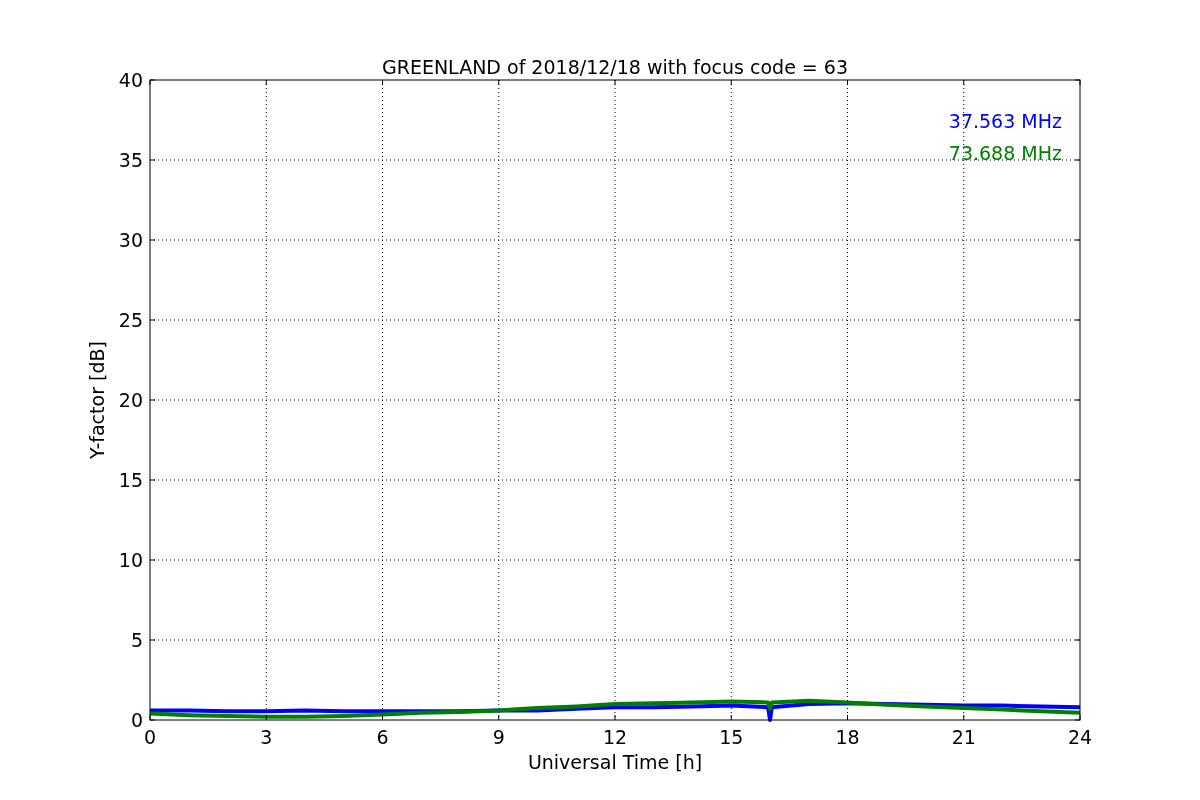 The height and width of the screenshot is (800, 1200). I want to click on x-tick-label: 0, so click(150, 737).